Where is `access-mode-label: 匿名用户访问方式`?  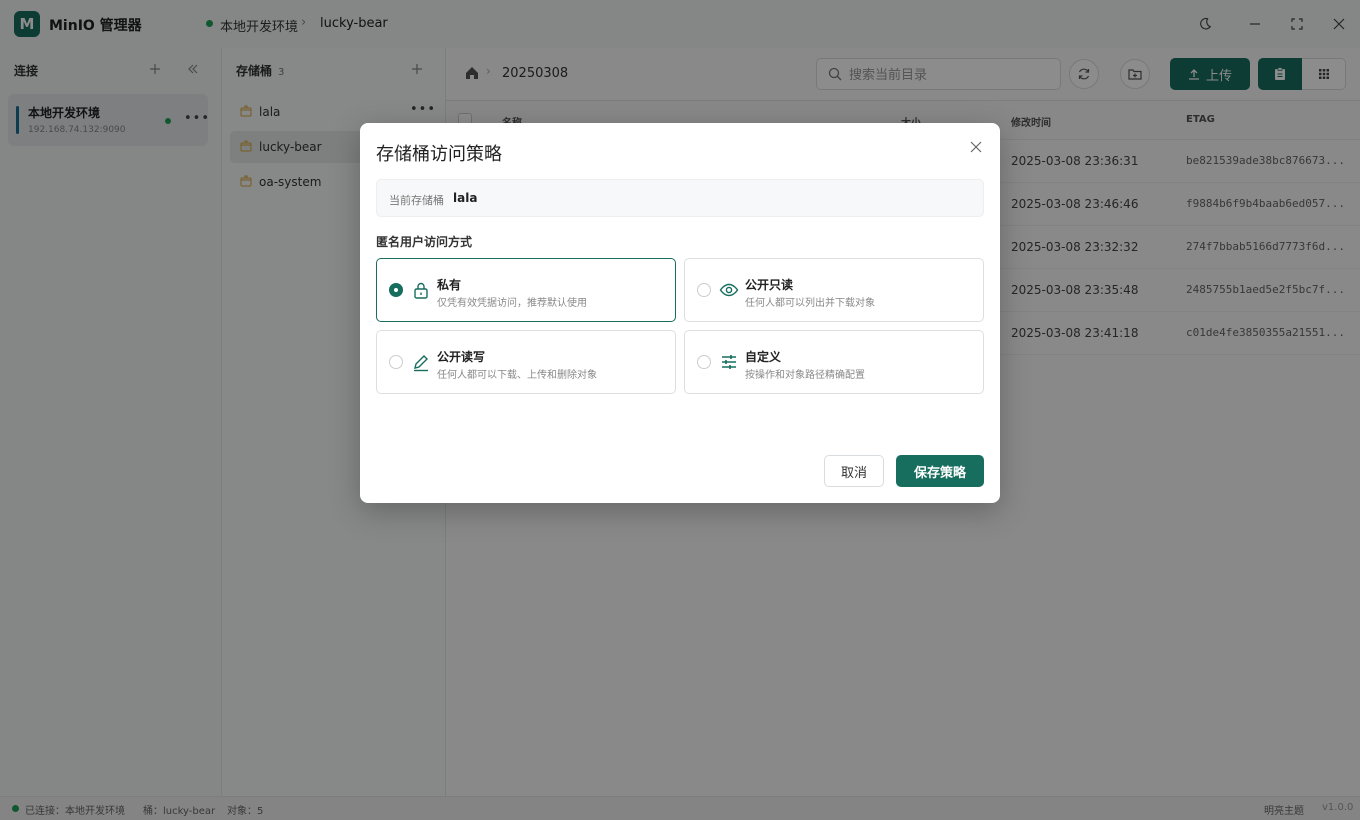 access-mode-label: 匿名用户访问方式 is located at coordinates (424, 242).